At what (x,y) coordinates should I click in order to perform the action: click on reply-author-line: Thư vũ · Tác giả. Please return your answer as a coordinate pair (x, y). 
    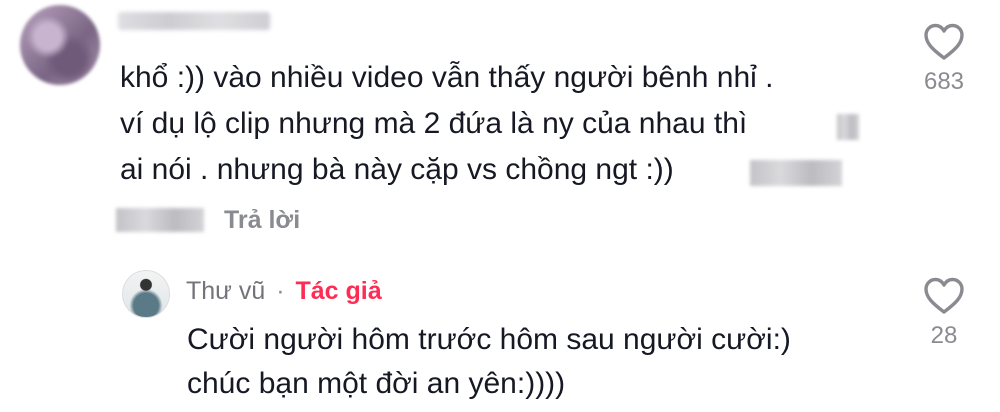
    Looking at the image, I should click on (284, 291).